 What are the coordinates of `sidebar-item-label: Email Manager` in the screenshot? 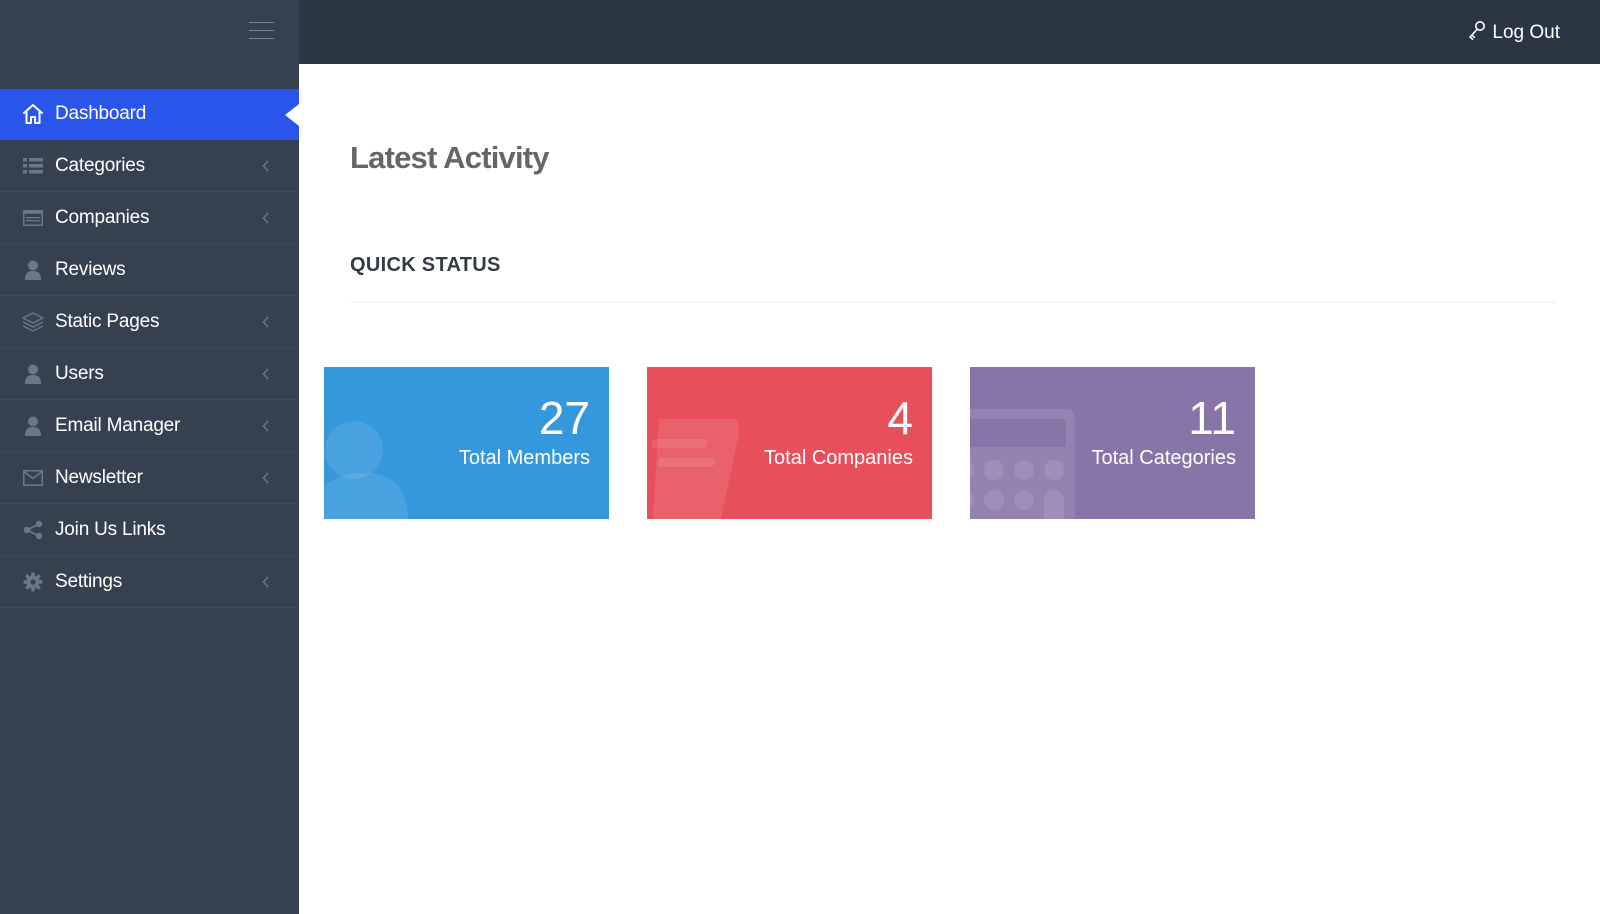 It's located at (118, 425).